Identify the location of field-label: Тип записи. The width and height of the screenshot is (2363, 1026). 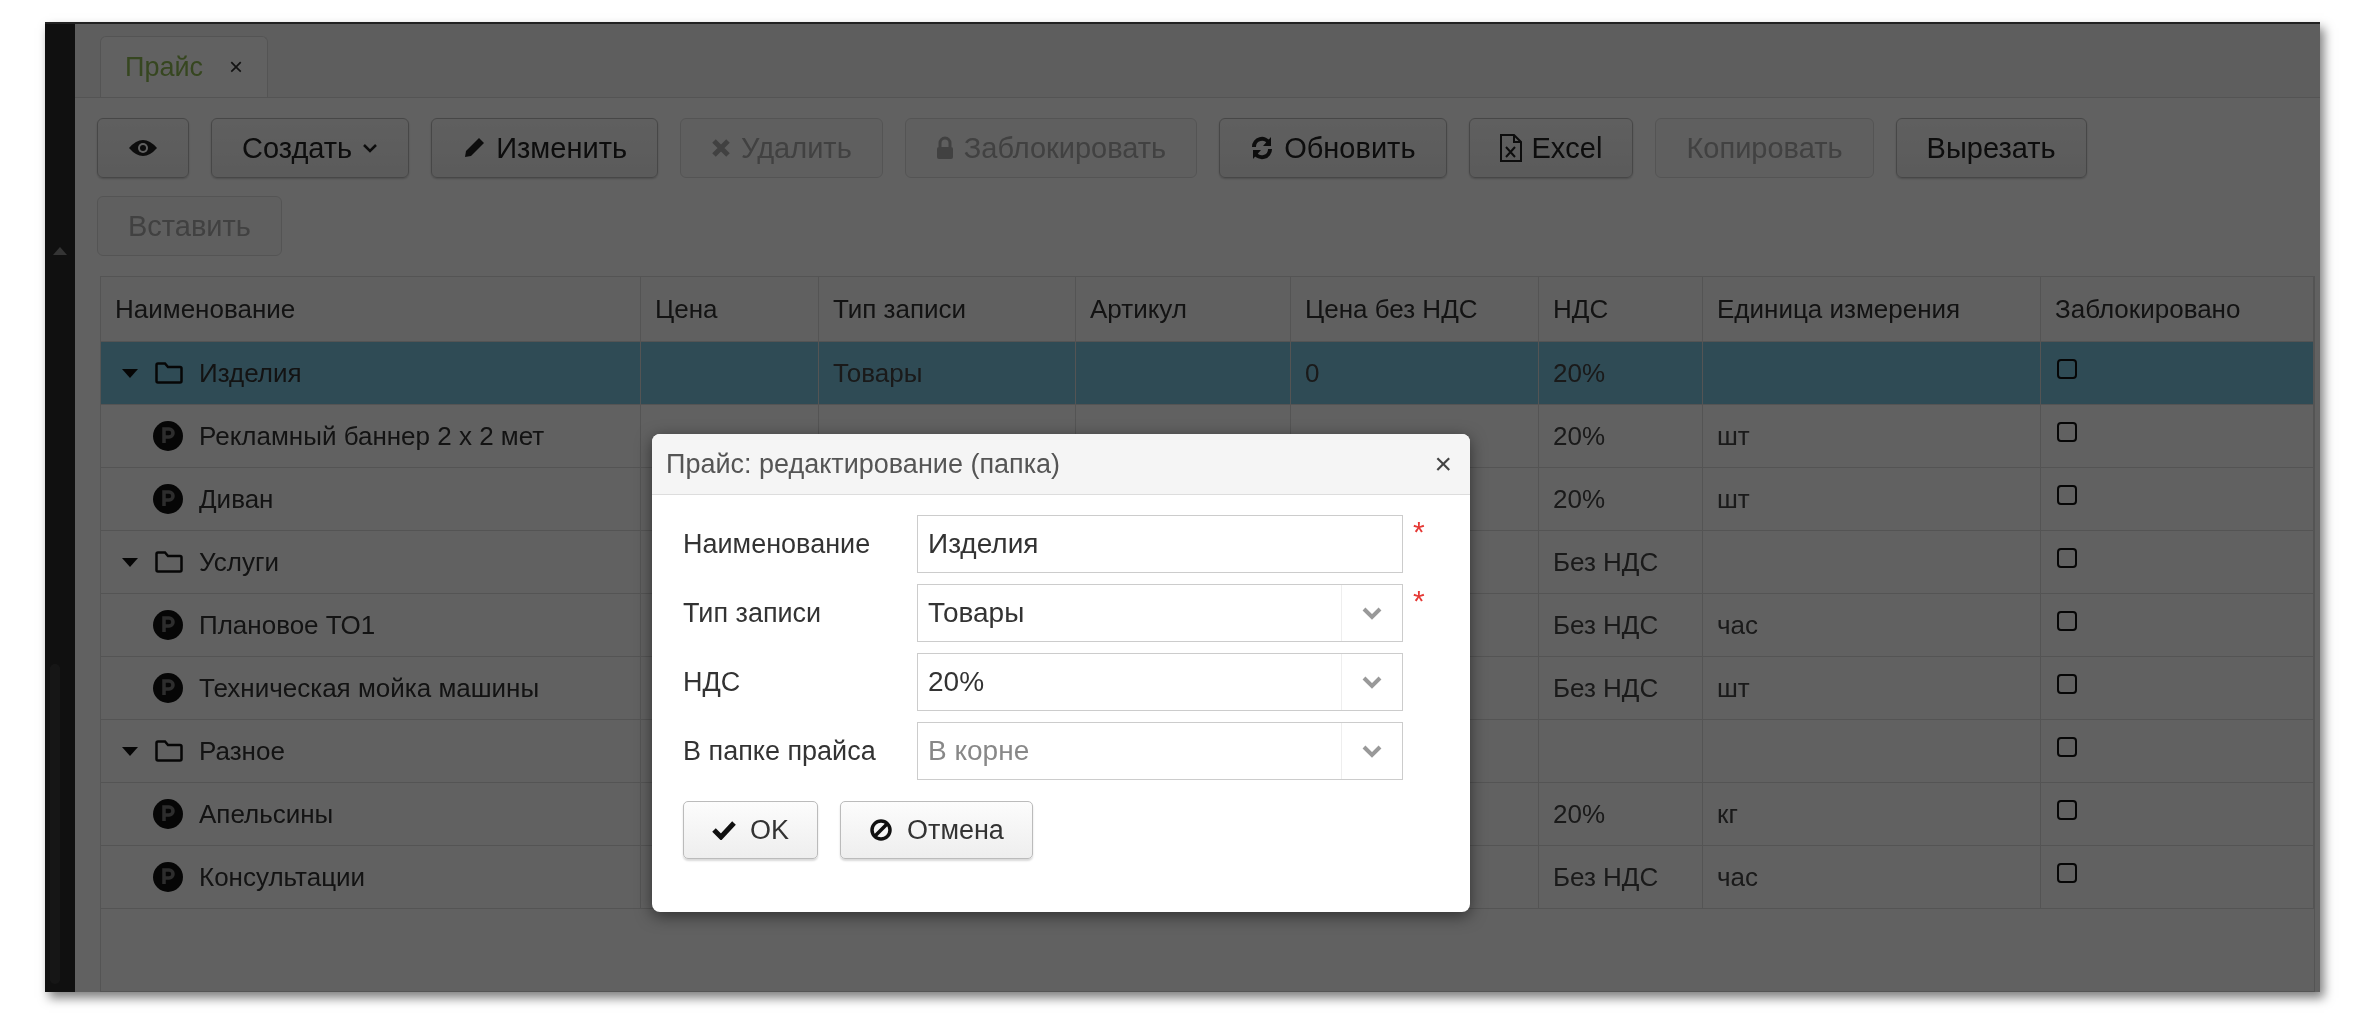
(753, 613).